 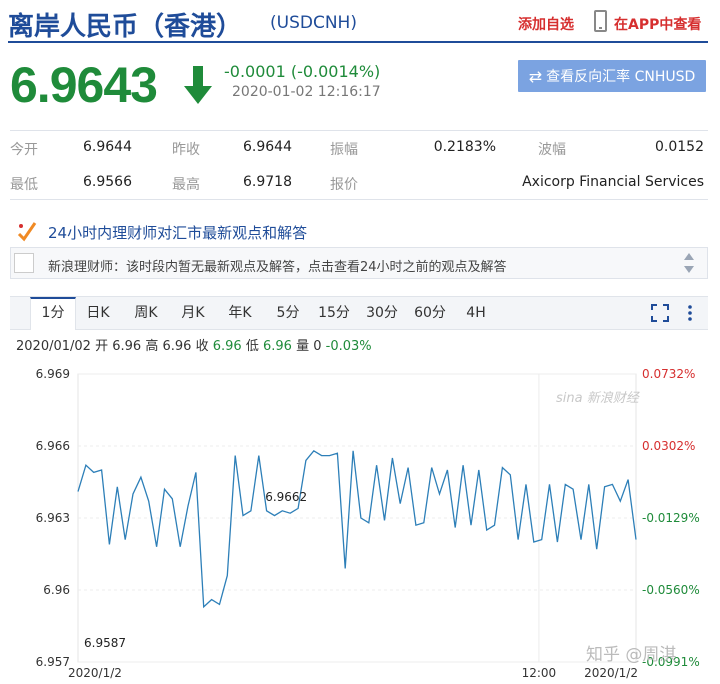 What do you see at coordinates (240, 313) in the screenshot?
I see `tab-year-k: 年K` at bounding box center [240, 313].